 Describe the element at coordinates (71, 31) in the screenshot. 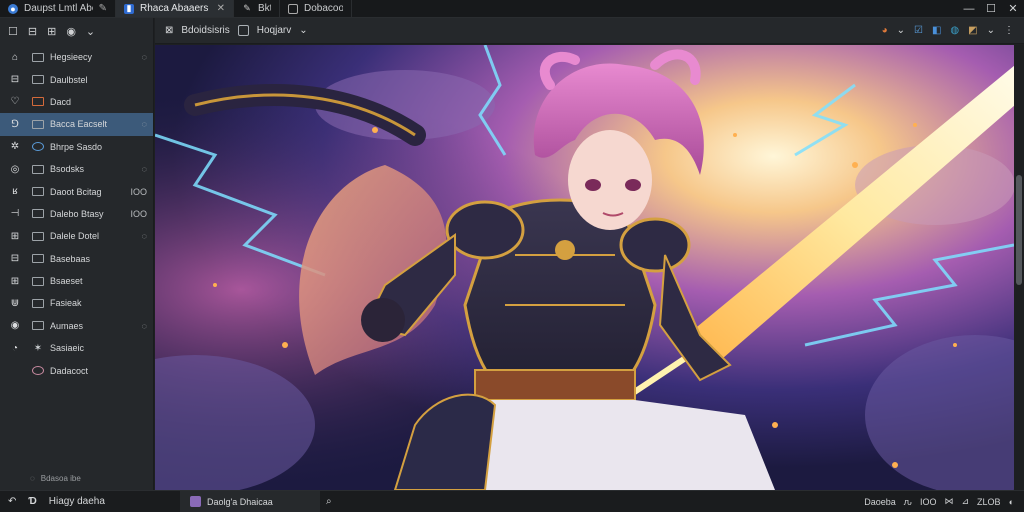

I see `settings-icon: ◉` at that location.